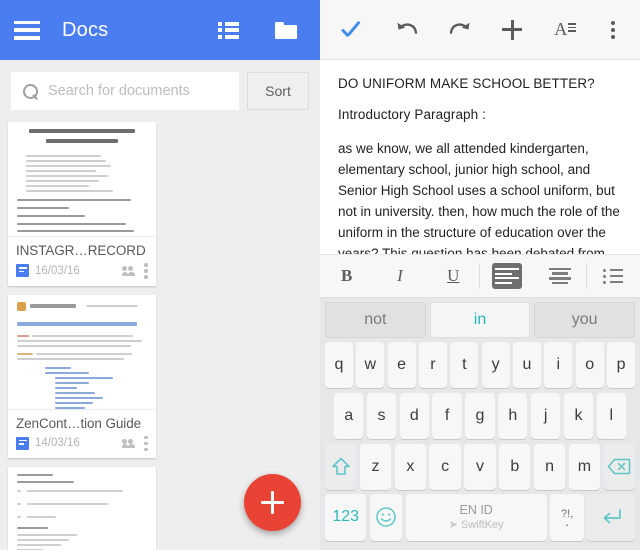 The height and width of the screenshot is (550, 640). I want to click on key-o: o, so click(589, 365).